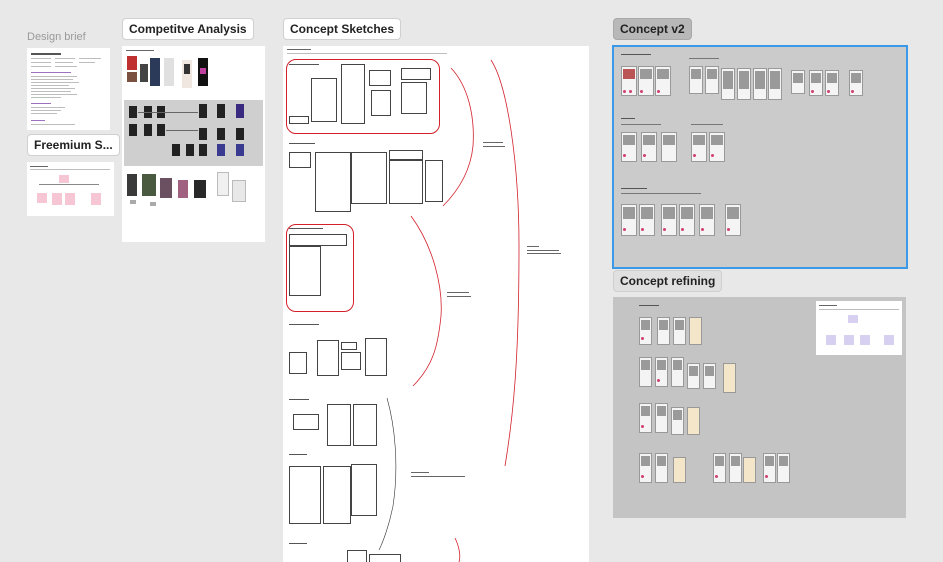 The image size is (943, 562). What do you see at coordinates (193, 133) in the screenshot?
I see `flow-area` at bounding box center [193, 133].